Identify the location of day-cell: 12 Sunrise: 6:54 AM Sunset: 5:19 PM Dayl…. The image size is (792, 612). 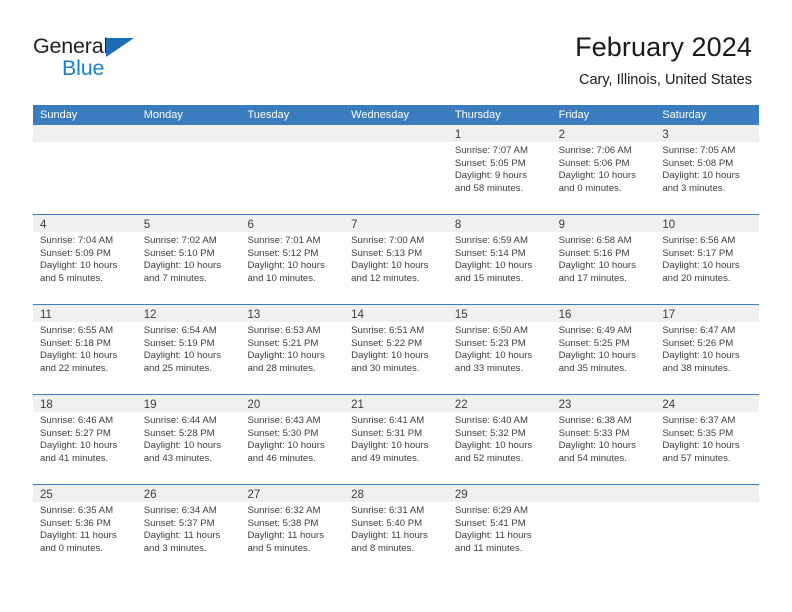
(188, 349).